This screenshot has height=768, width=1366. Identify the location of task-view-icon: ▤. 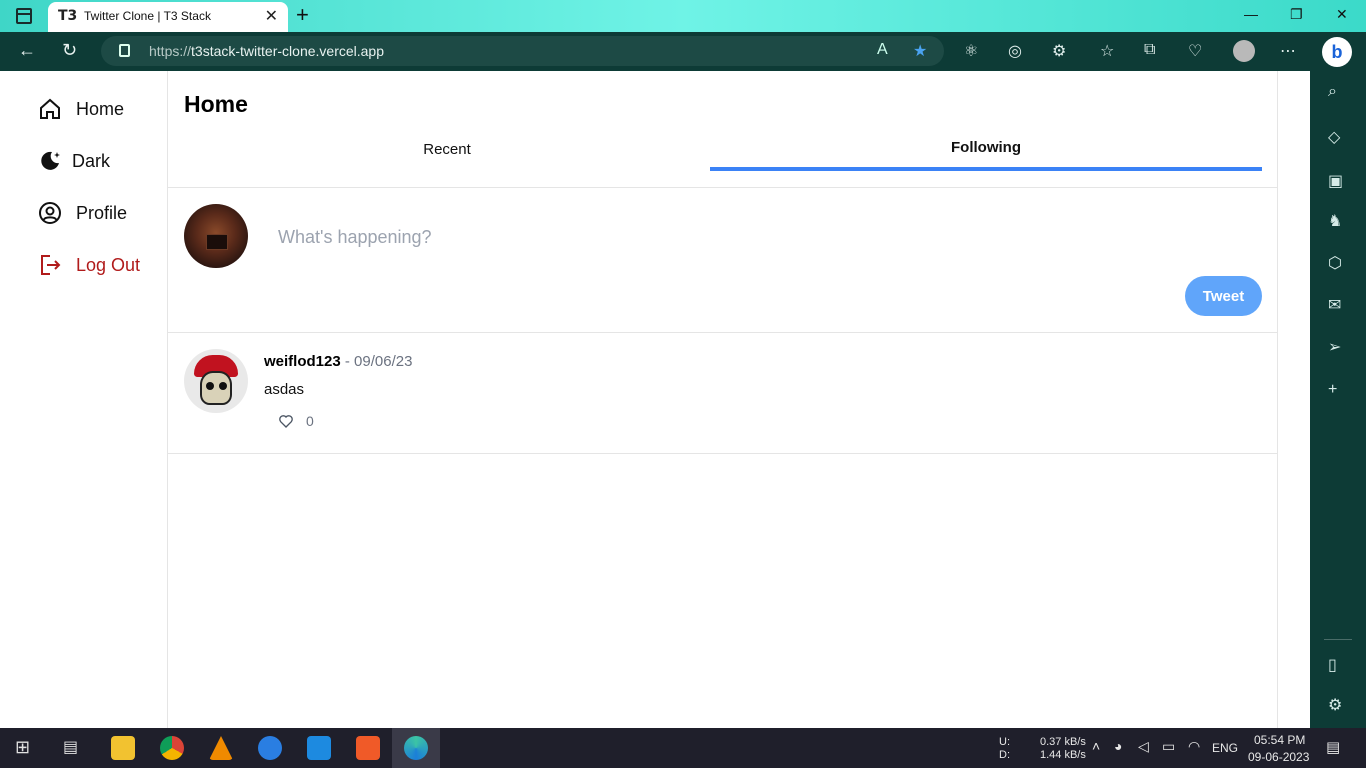
(70, 747).